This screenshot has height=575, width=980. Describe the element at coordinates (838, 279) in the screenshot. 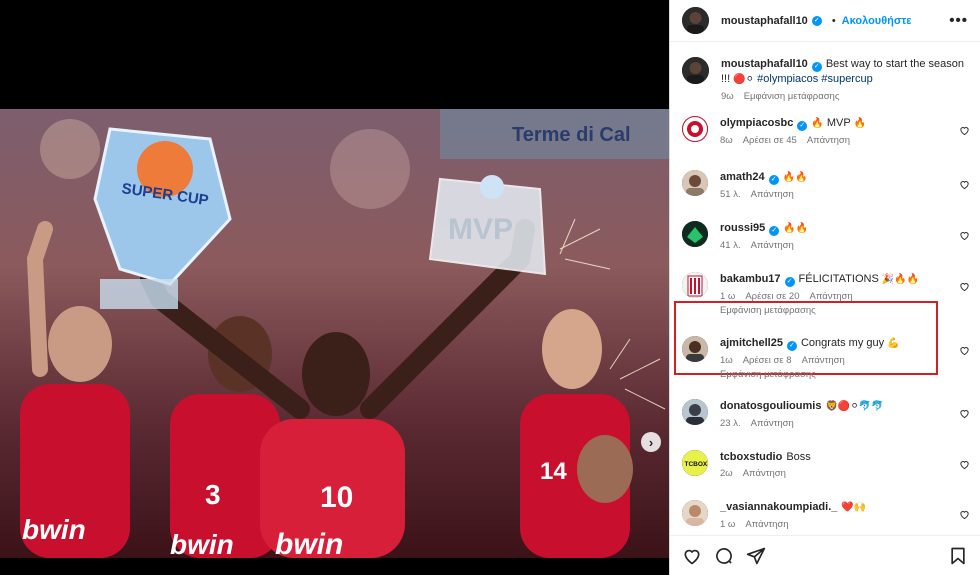

I see `comment-text: FÉLICITATIONS` at that location.